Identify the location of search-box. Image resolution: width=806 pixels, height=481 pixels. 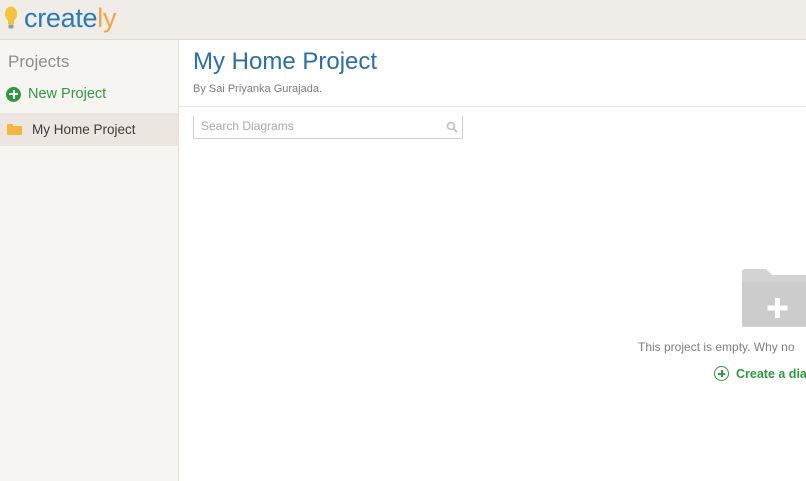
(328, 127).